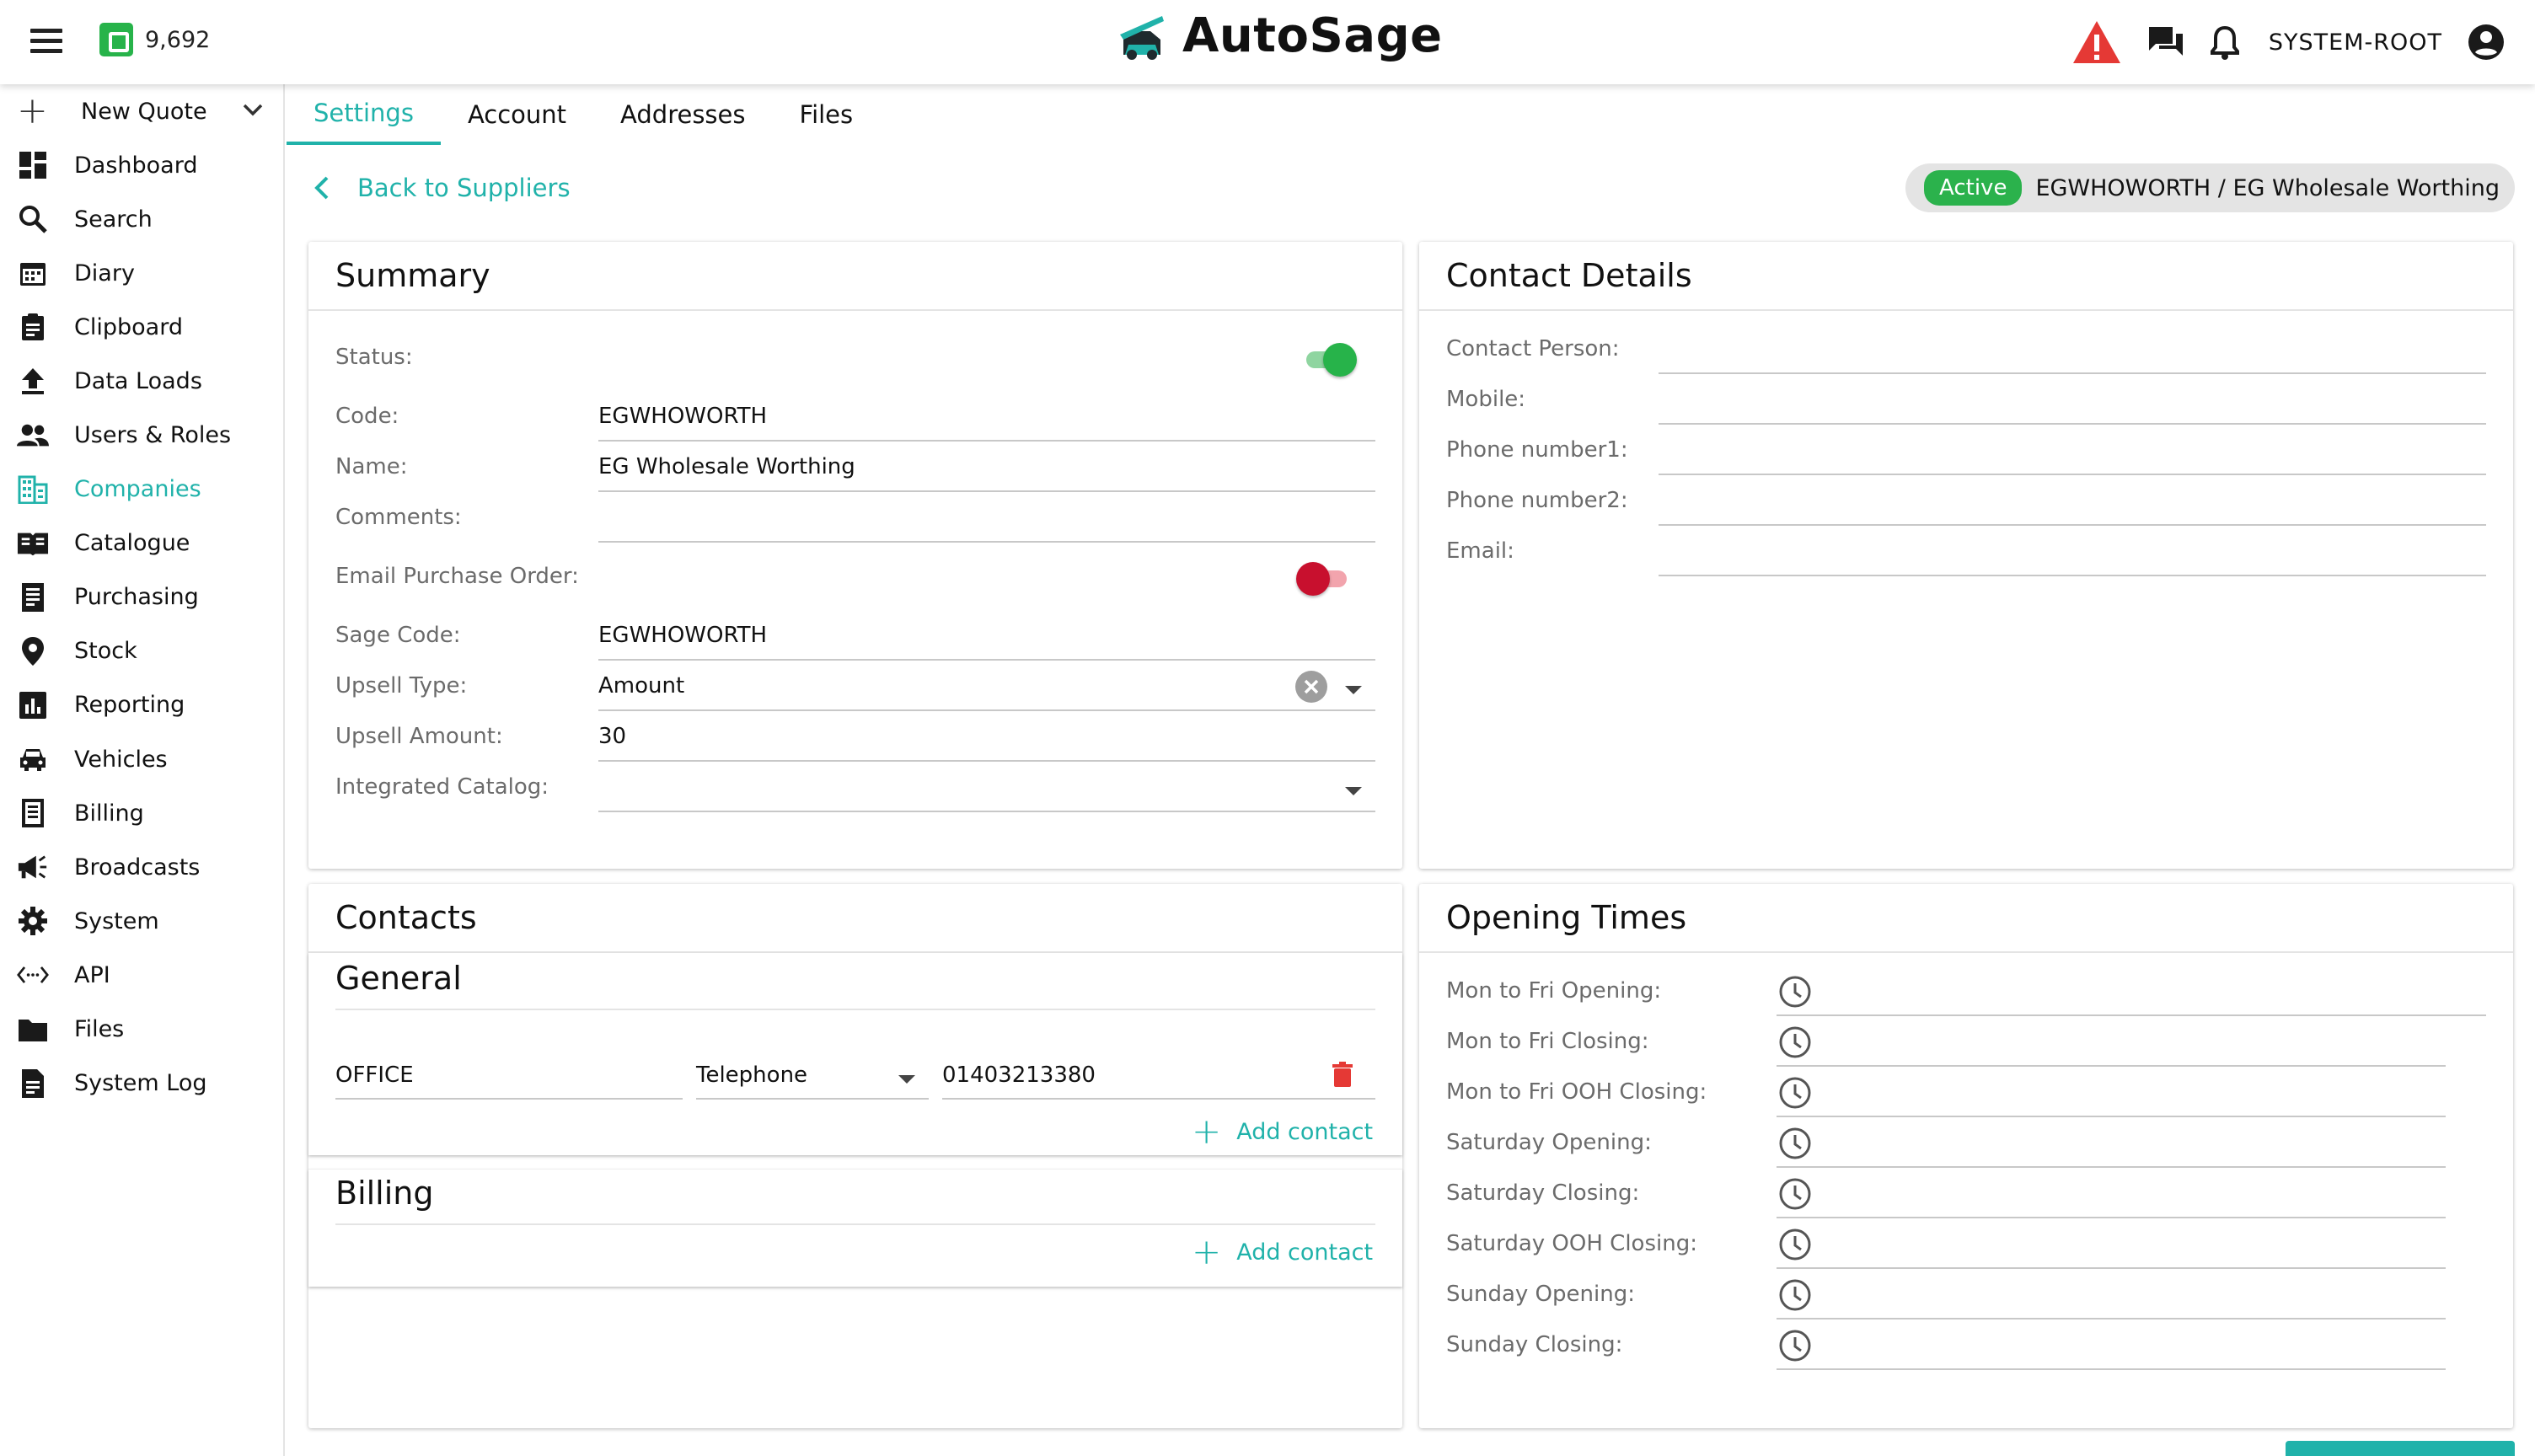 The width and height of the screenshot is (2535, 1456). Describe the element at coordinates (142, 543) in the screenshot. I see `sidebar-item-catalogue: Catalogue` at that location.